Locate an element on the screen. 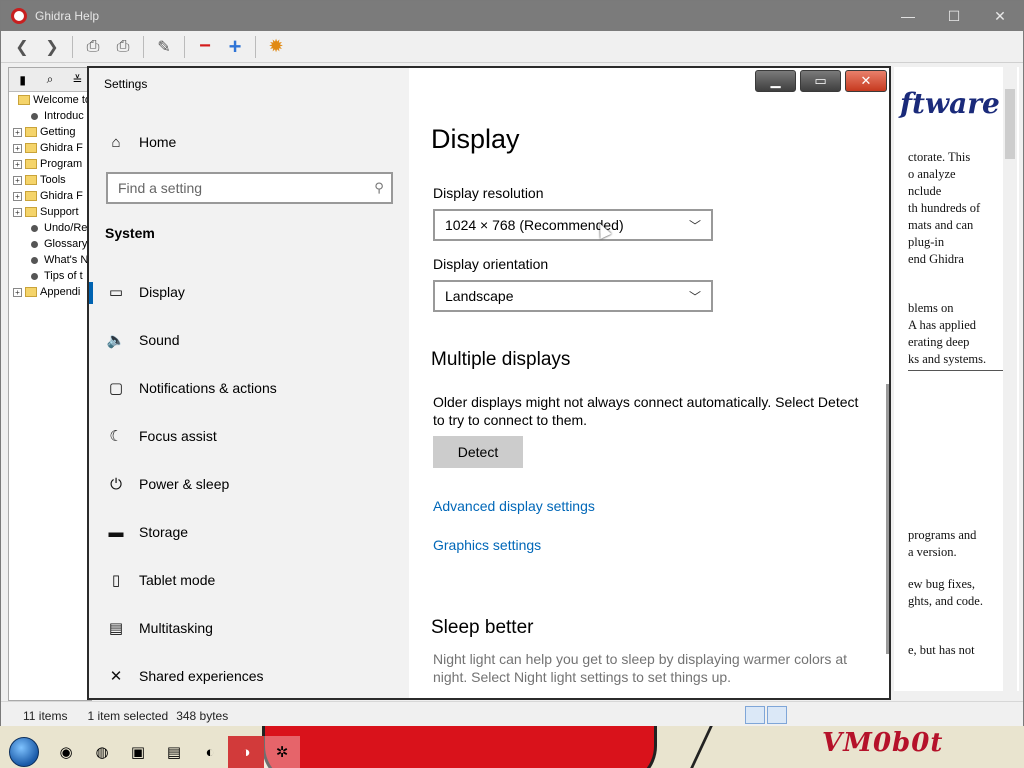  sleep-better-heading: Sleep better is located at coordinates (482, 627).